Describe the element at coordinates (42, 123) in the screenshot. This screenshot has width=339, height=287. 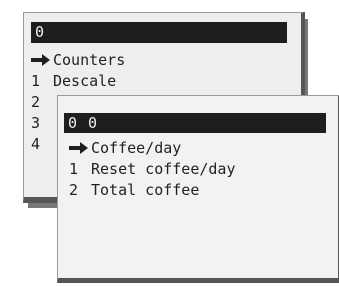
I see `menu-item-3: 3` at that location.